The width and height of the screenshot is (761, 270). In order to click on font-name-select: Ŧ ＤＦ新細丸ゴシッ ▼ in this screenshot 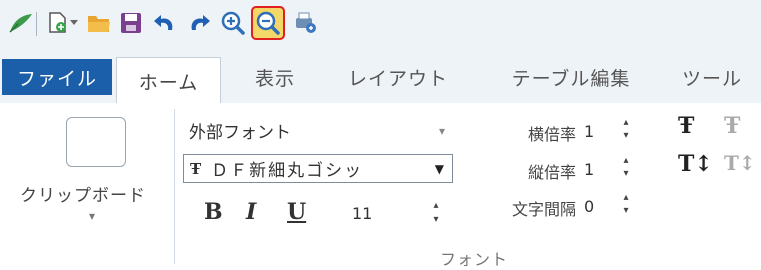, I will do `click(318, 168)`.